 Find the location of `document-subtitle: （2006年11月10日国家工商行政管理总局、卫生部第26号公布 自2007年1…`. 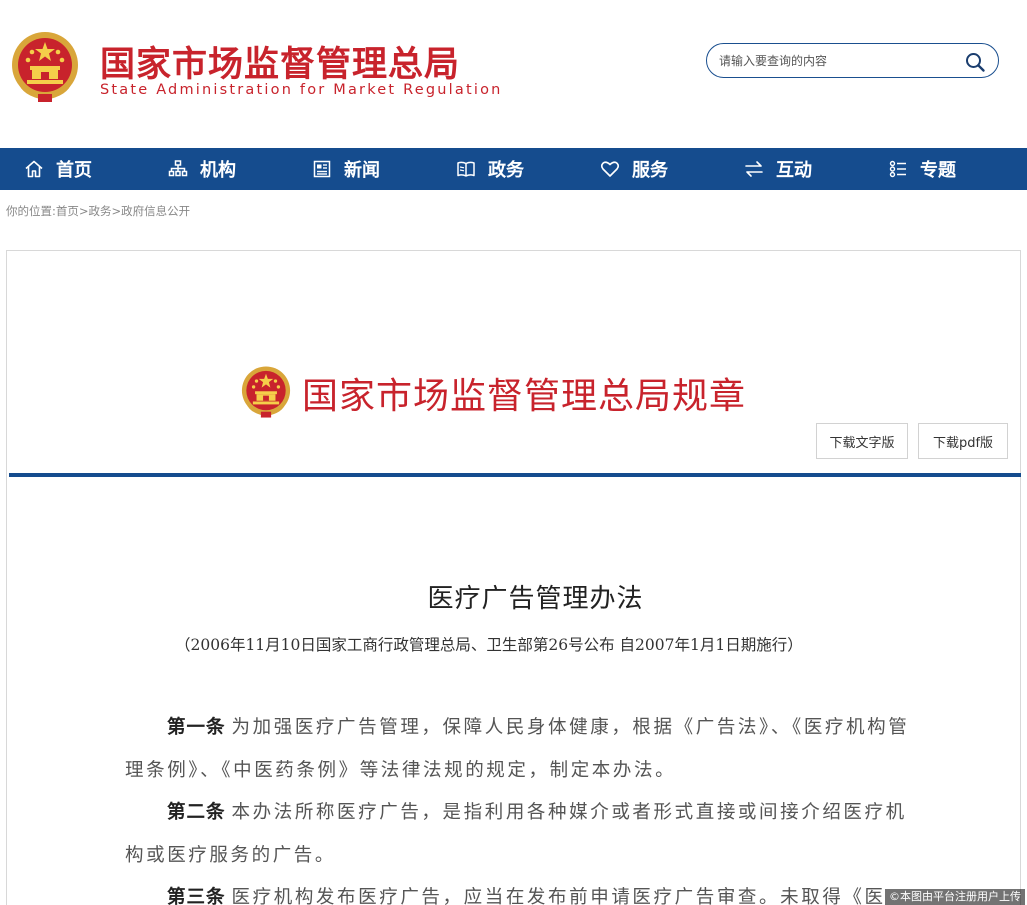

document-subtitle: （2006年11月10日国家工商行政管理总局、卫生部第26号公布 自2007年1… is located at coordinates (489, 645).